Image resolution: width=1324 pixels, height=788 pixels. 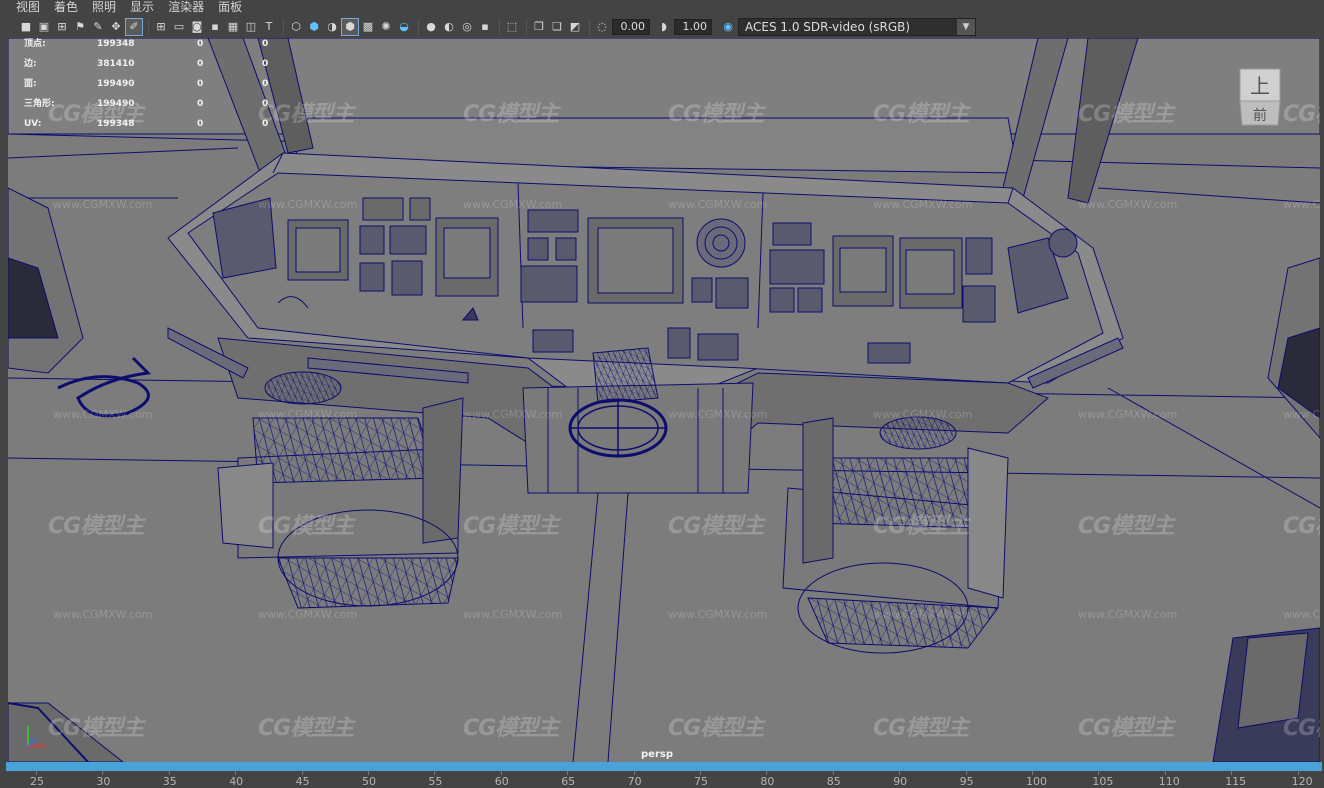 I want to click on gamma-icon: ◗, so click(x=664, y=27).